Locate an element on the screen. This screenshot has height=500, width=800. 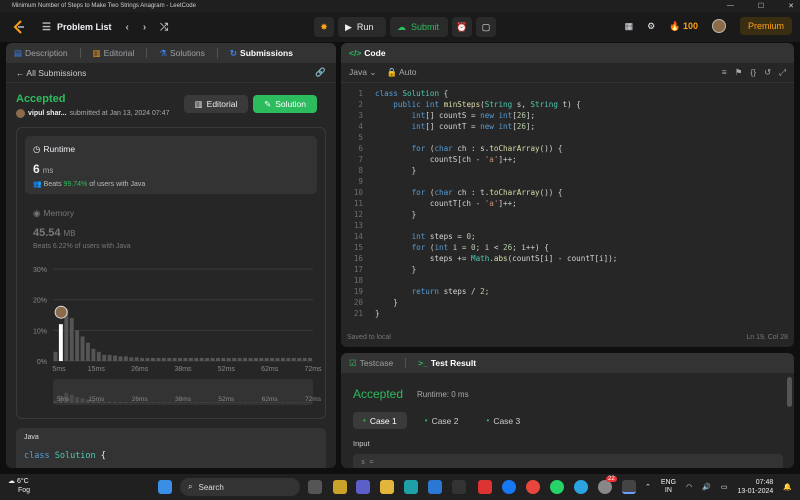
prev-problem-icon: ‹ is located at coordinates (126, 27).